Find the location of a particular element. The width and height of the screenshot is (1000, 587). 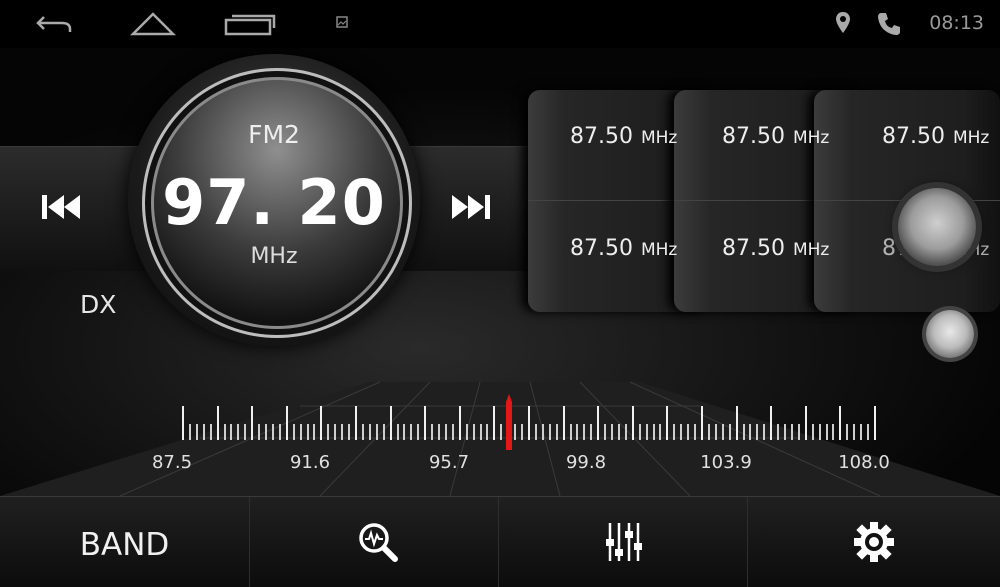

preset-3: 87.50 MHz is located at coordinates (935, 136).